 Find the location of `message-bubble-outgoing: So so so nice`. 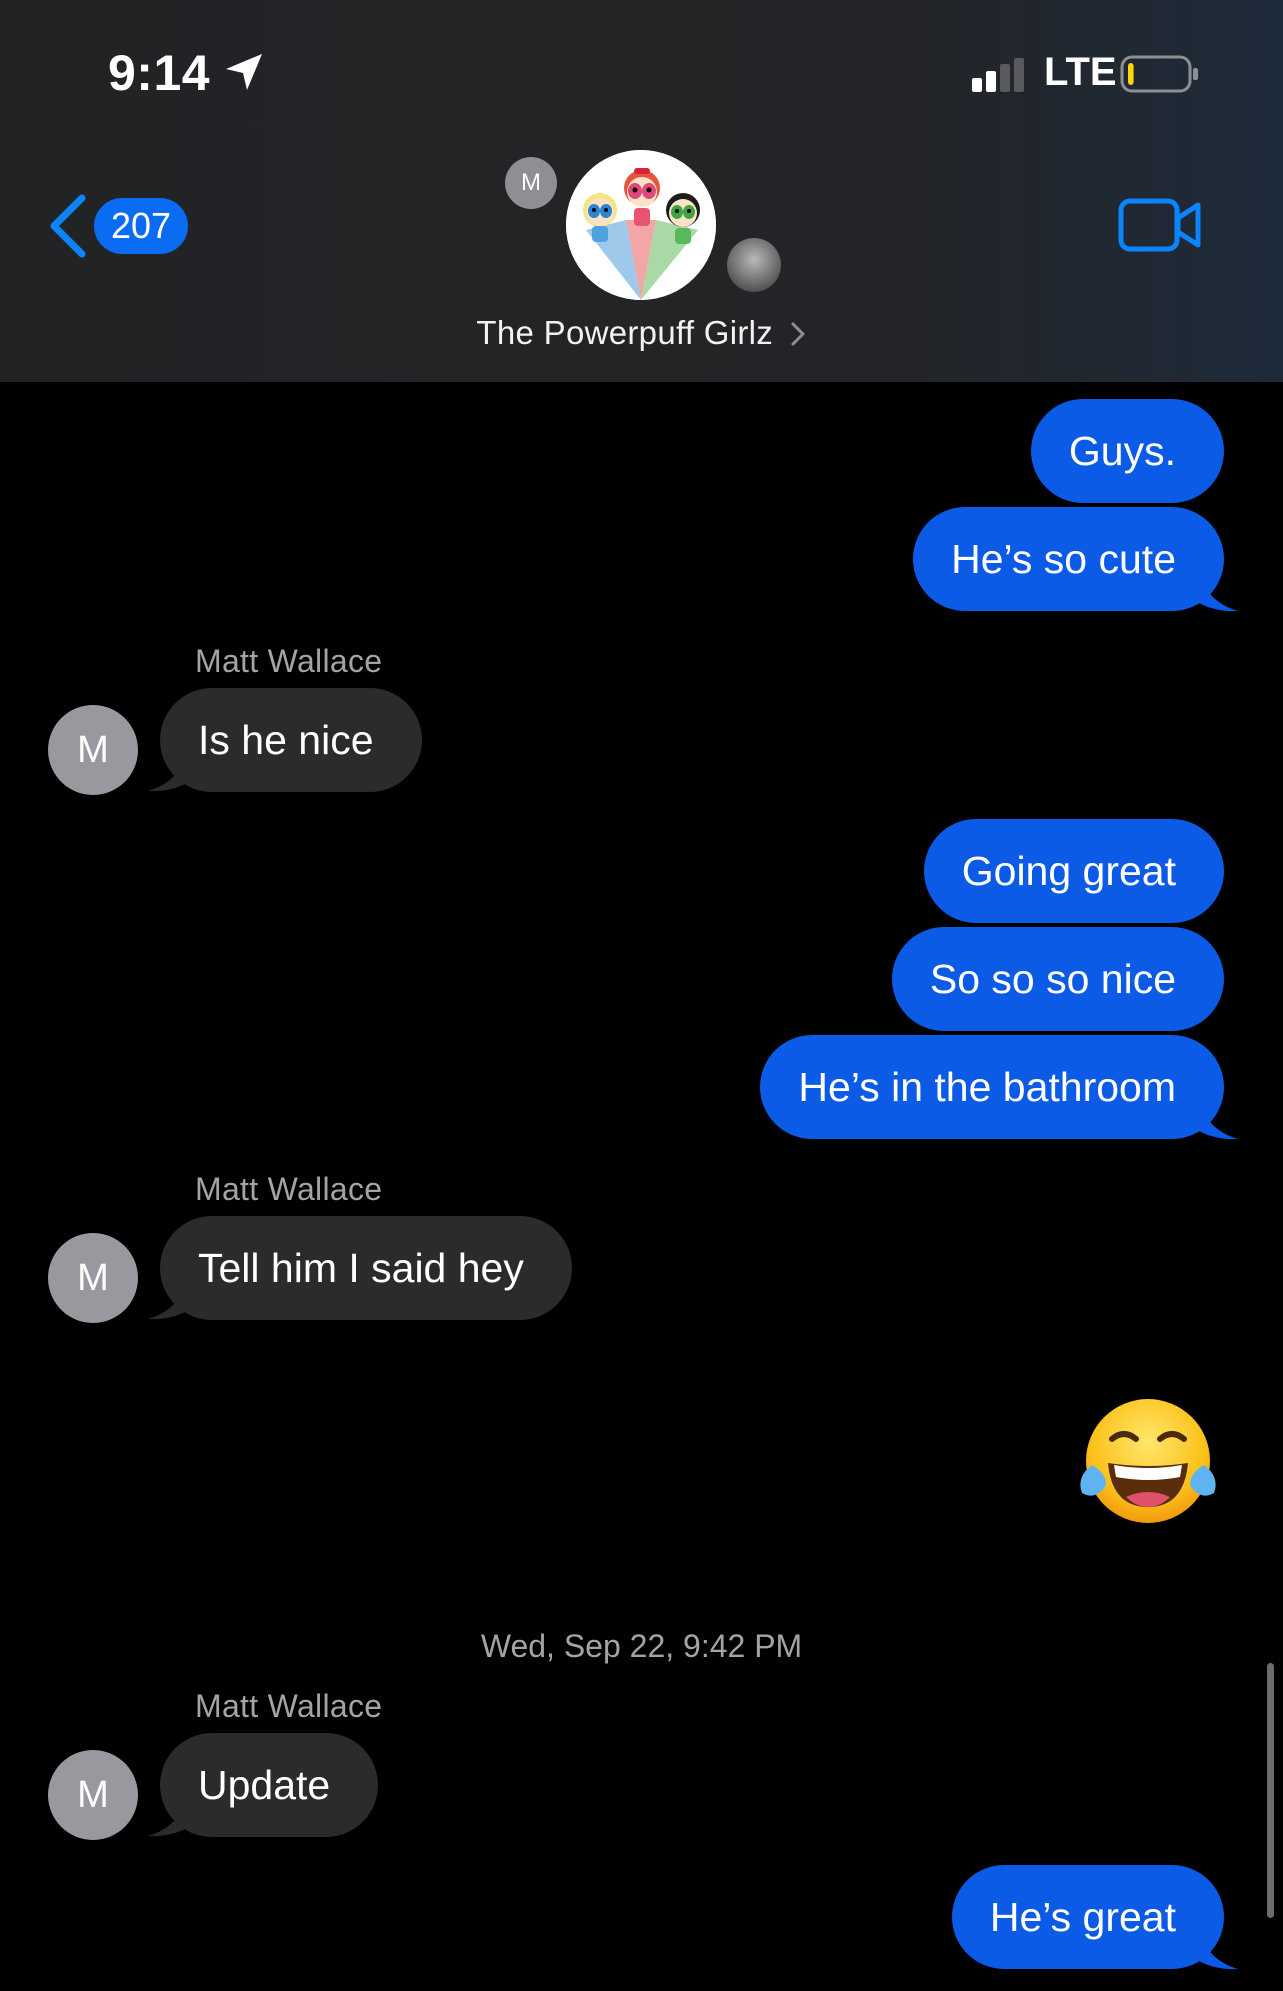

message-bubble-outgoing: So so so nice is located at coordinates (1057, 979).